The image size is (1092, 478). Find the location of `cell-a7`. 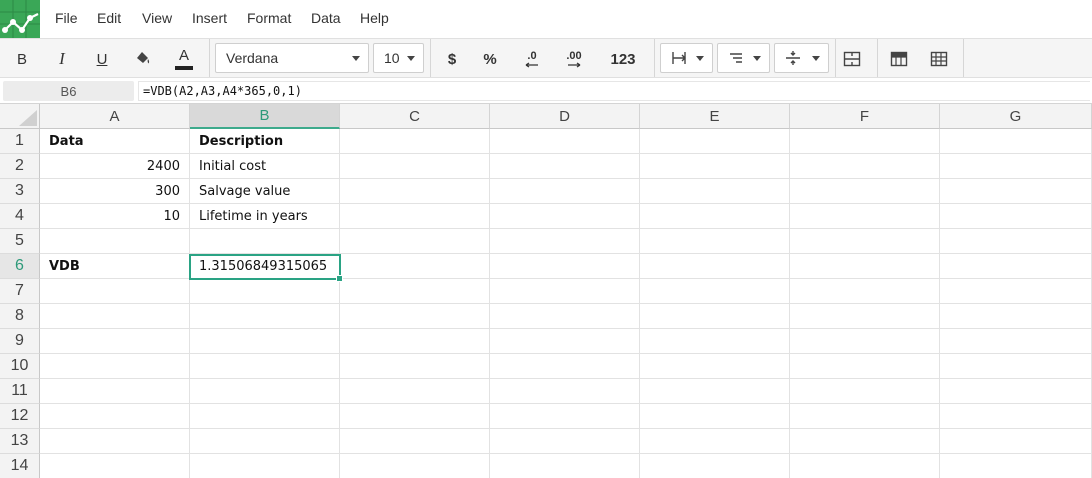

cell-a7 is located at coordinates (115, 291).